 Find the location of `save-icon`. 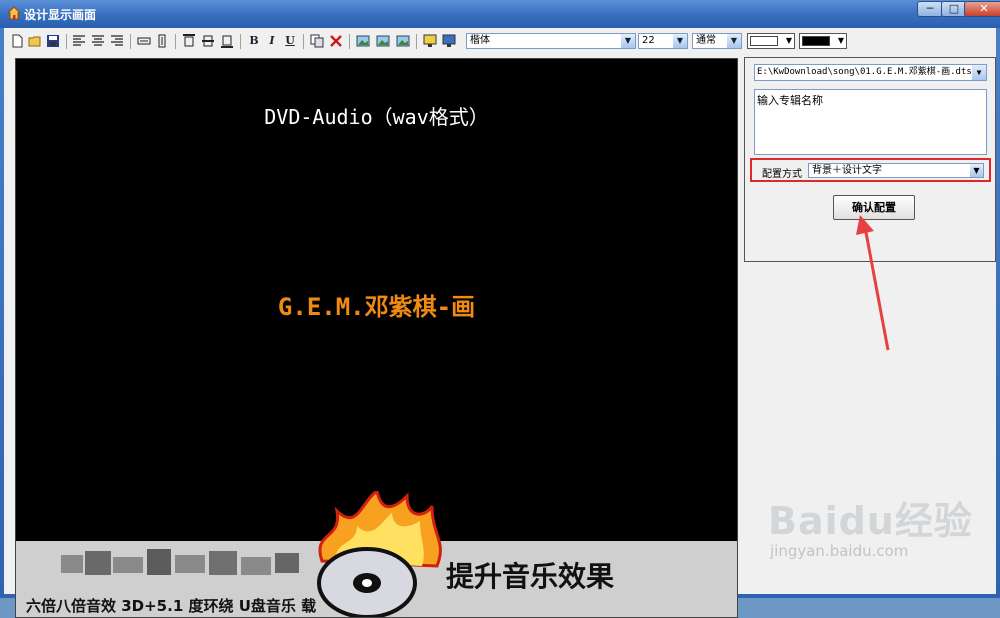

save-icon is located at coordinates (53, 41).